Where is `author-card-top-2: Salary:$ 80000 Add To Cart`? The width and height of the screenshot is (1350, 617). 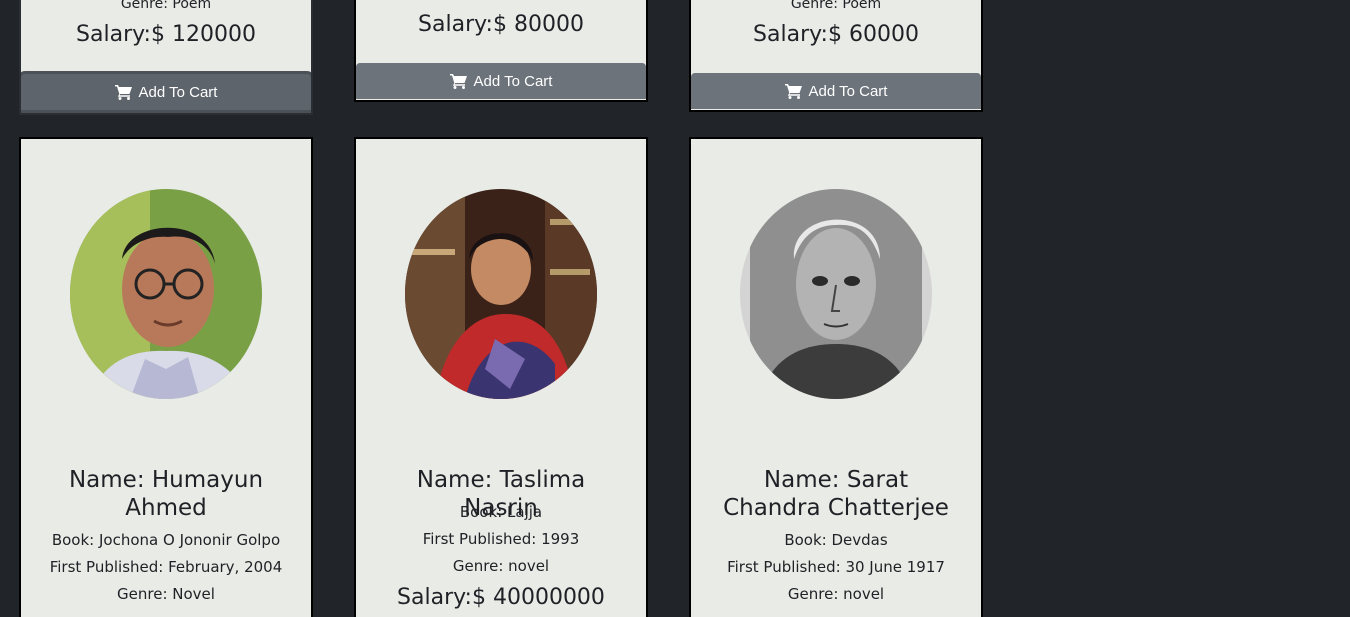
author-card-top-2: Salary:$ 80000 Add To Cart is located at coordinates (501, 51).